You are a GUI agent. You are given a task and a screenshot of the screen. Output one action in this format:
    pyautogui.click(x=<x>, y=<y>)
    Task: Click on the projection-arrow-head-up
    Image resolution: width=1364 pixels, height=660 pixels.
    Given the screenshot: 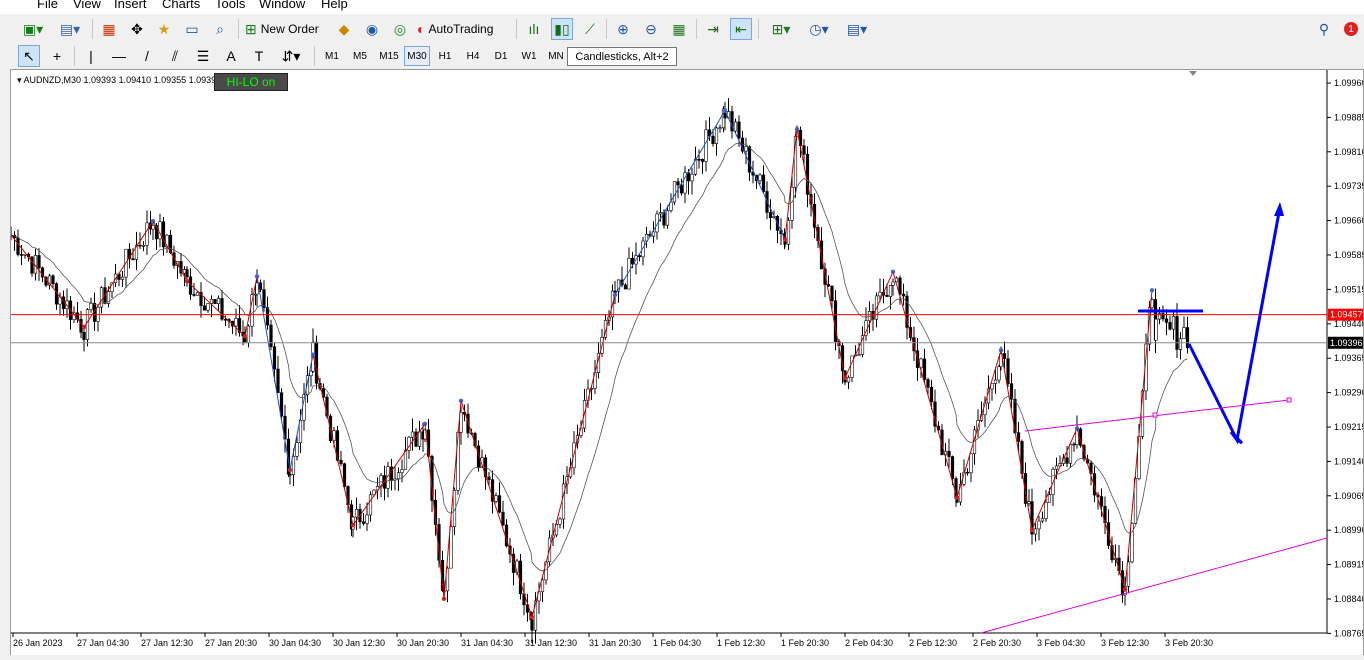 What is the action you would take?
    pyautogui.click(x=1279, y=209)
    